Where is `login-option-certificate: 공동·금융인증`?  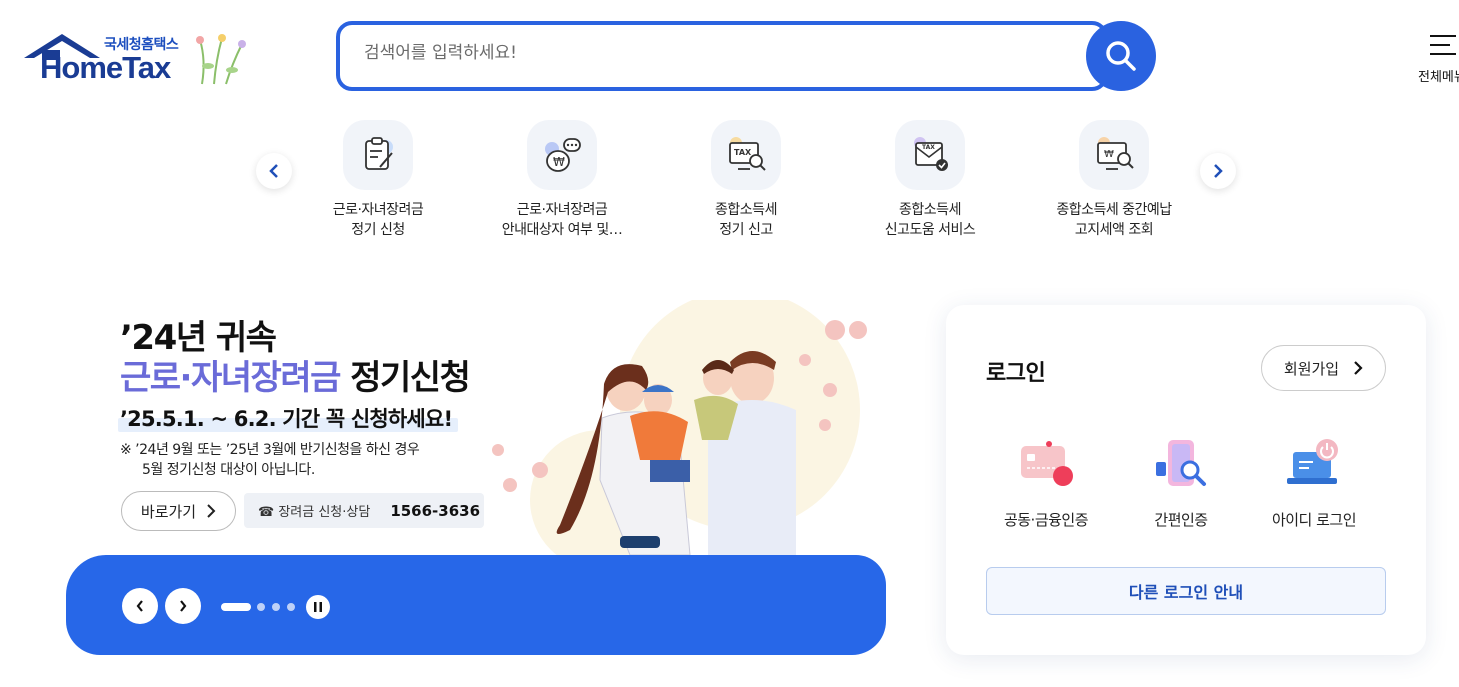 login-option-certificate: 공동·금융인증 is located at coordinates (1046, 482).